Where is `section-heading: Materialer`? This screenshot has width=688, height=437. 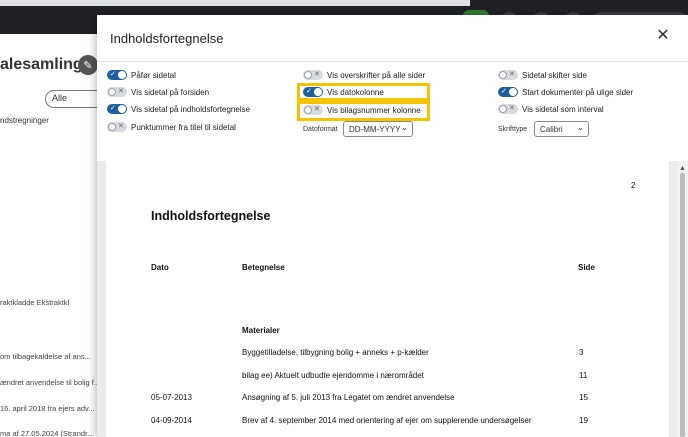 section-heading: Materialer is located at coordinates (261, 330).